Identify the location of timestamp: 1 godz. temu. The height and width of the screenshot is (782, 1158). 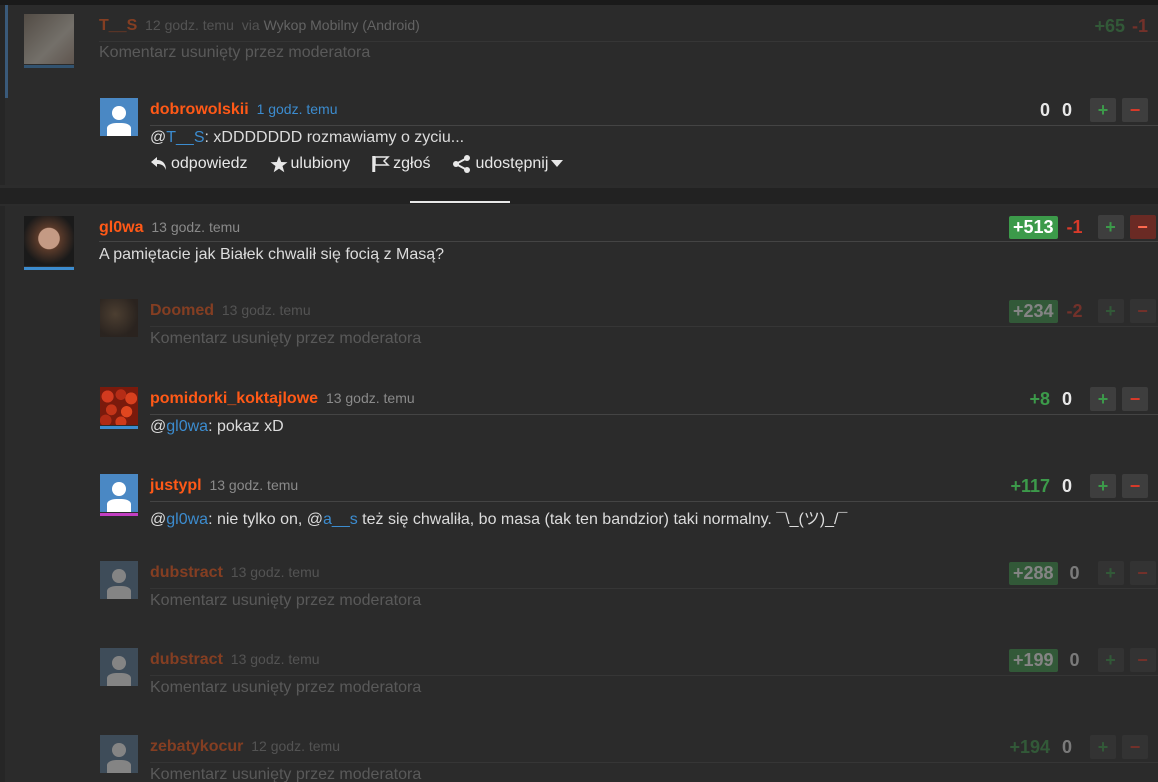
(297, 109).